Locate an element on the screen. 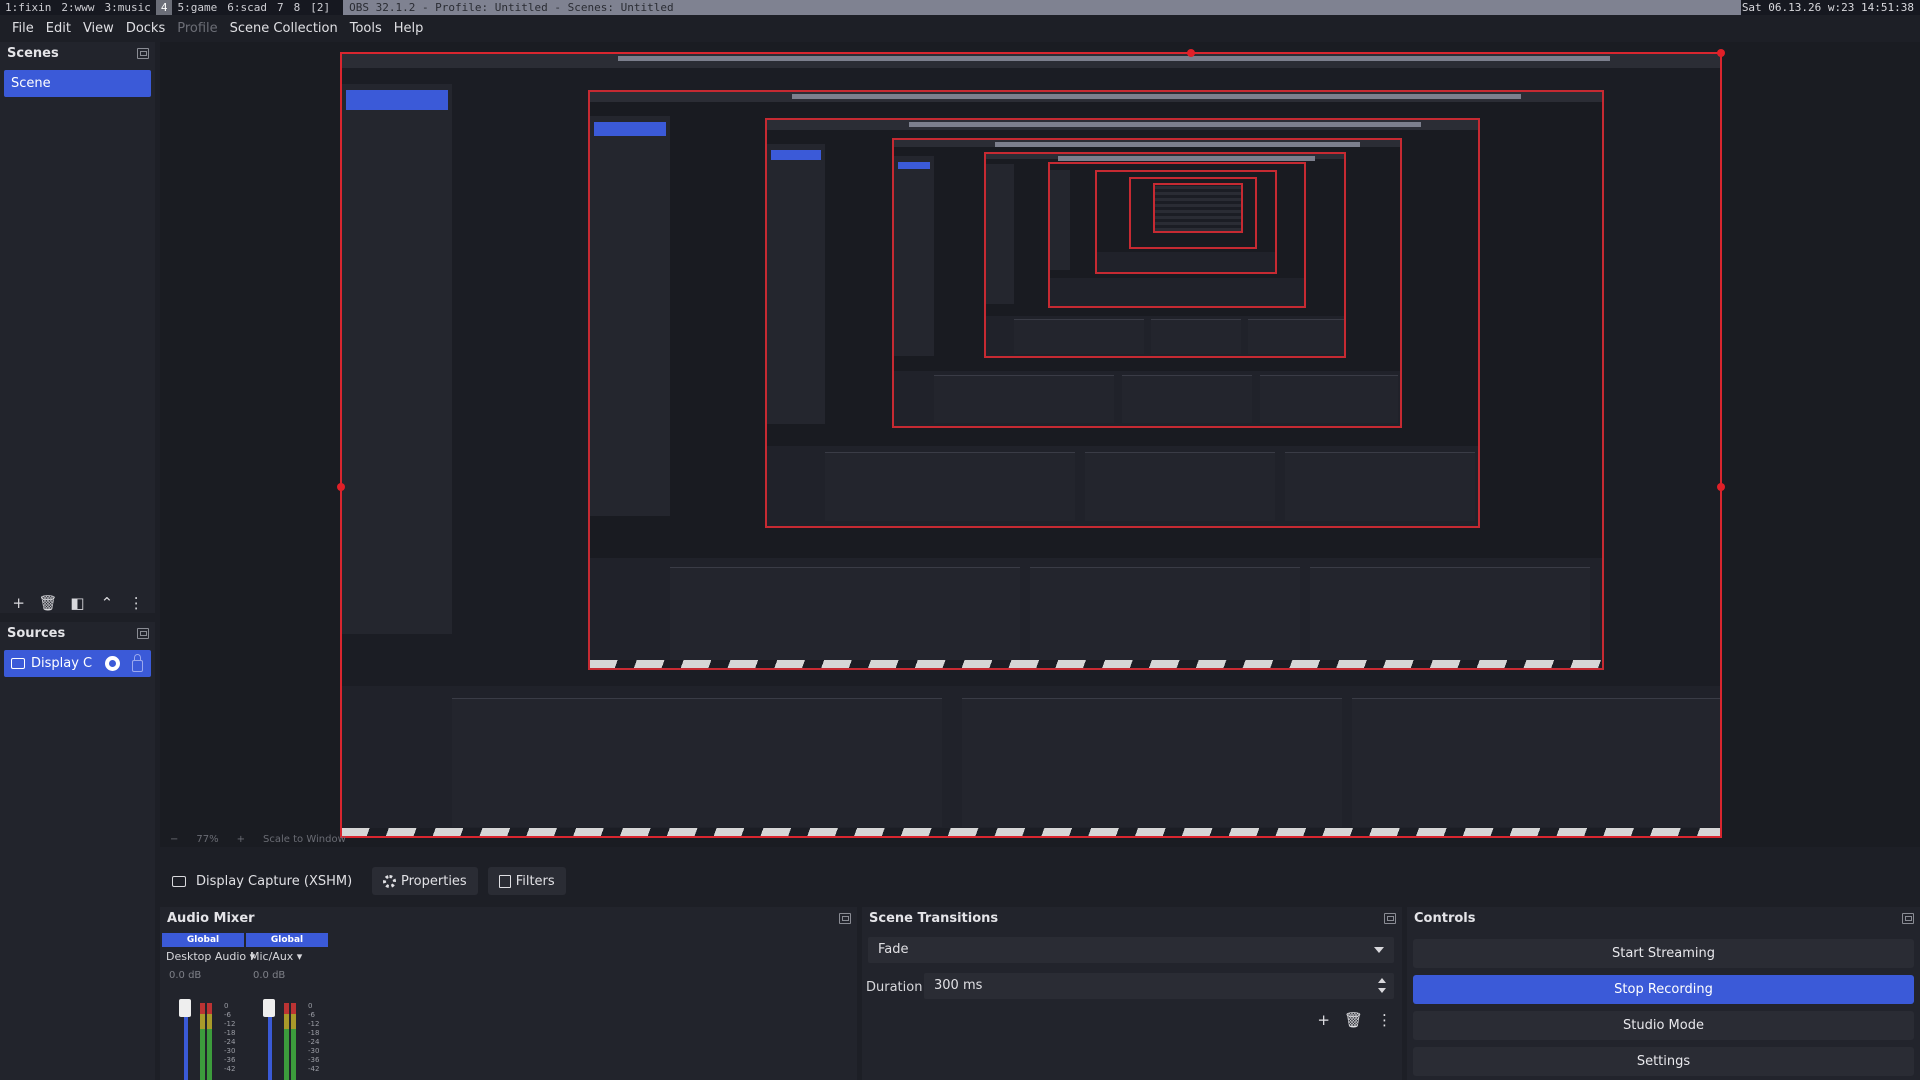 The height and width of the screenshot is (1080, 1920). workspace-7: 7 is located at coordinates (280, 7).